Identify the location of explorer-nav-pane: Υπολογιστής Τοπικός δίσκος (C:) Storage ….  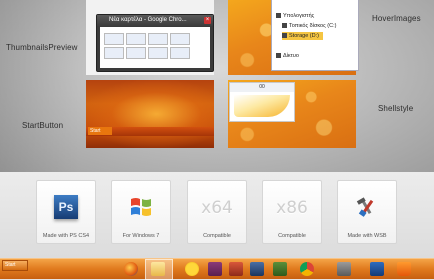
(315, 35).